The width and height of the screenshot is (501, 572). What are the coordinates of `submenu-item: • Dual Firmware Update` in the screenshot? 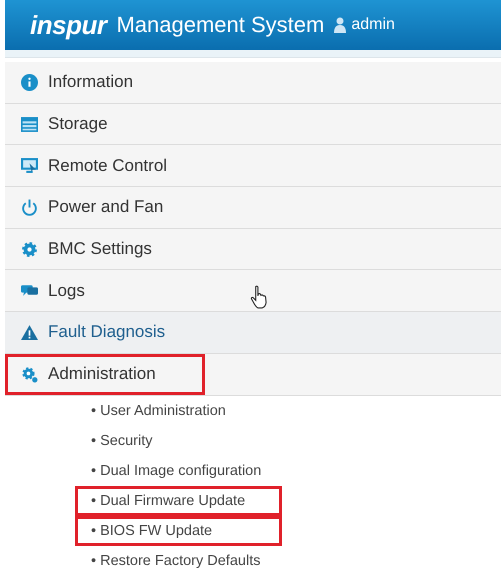 It's located at (178, 501).